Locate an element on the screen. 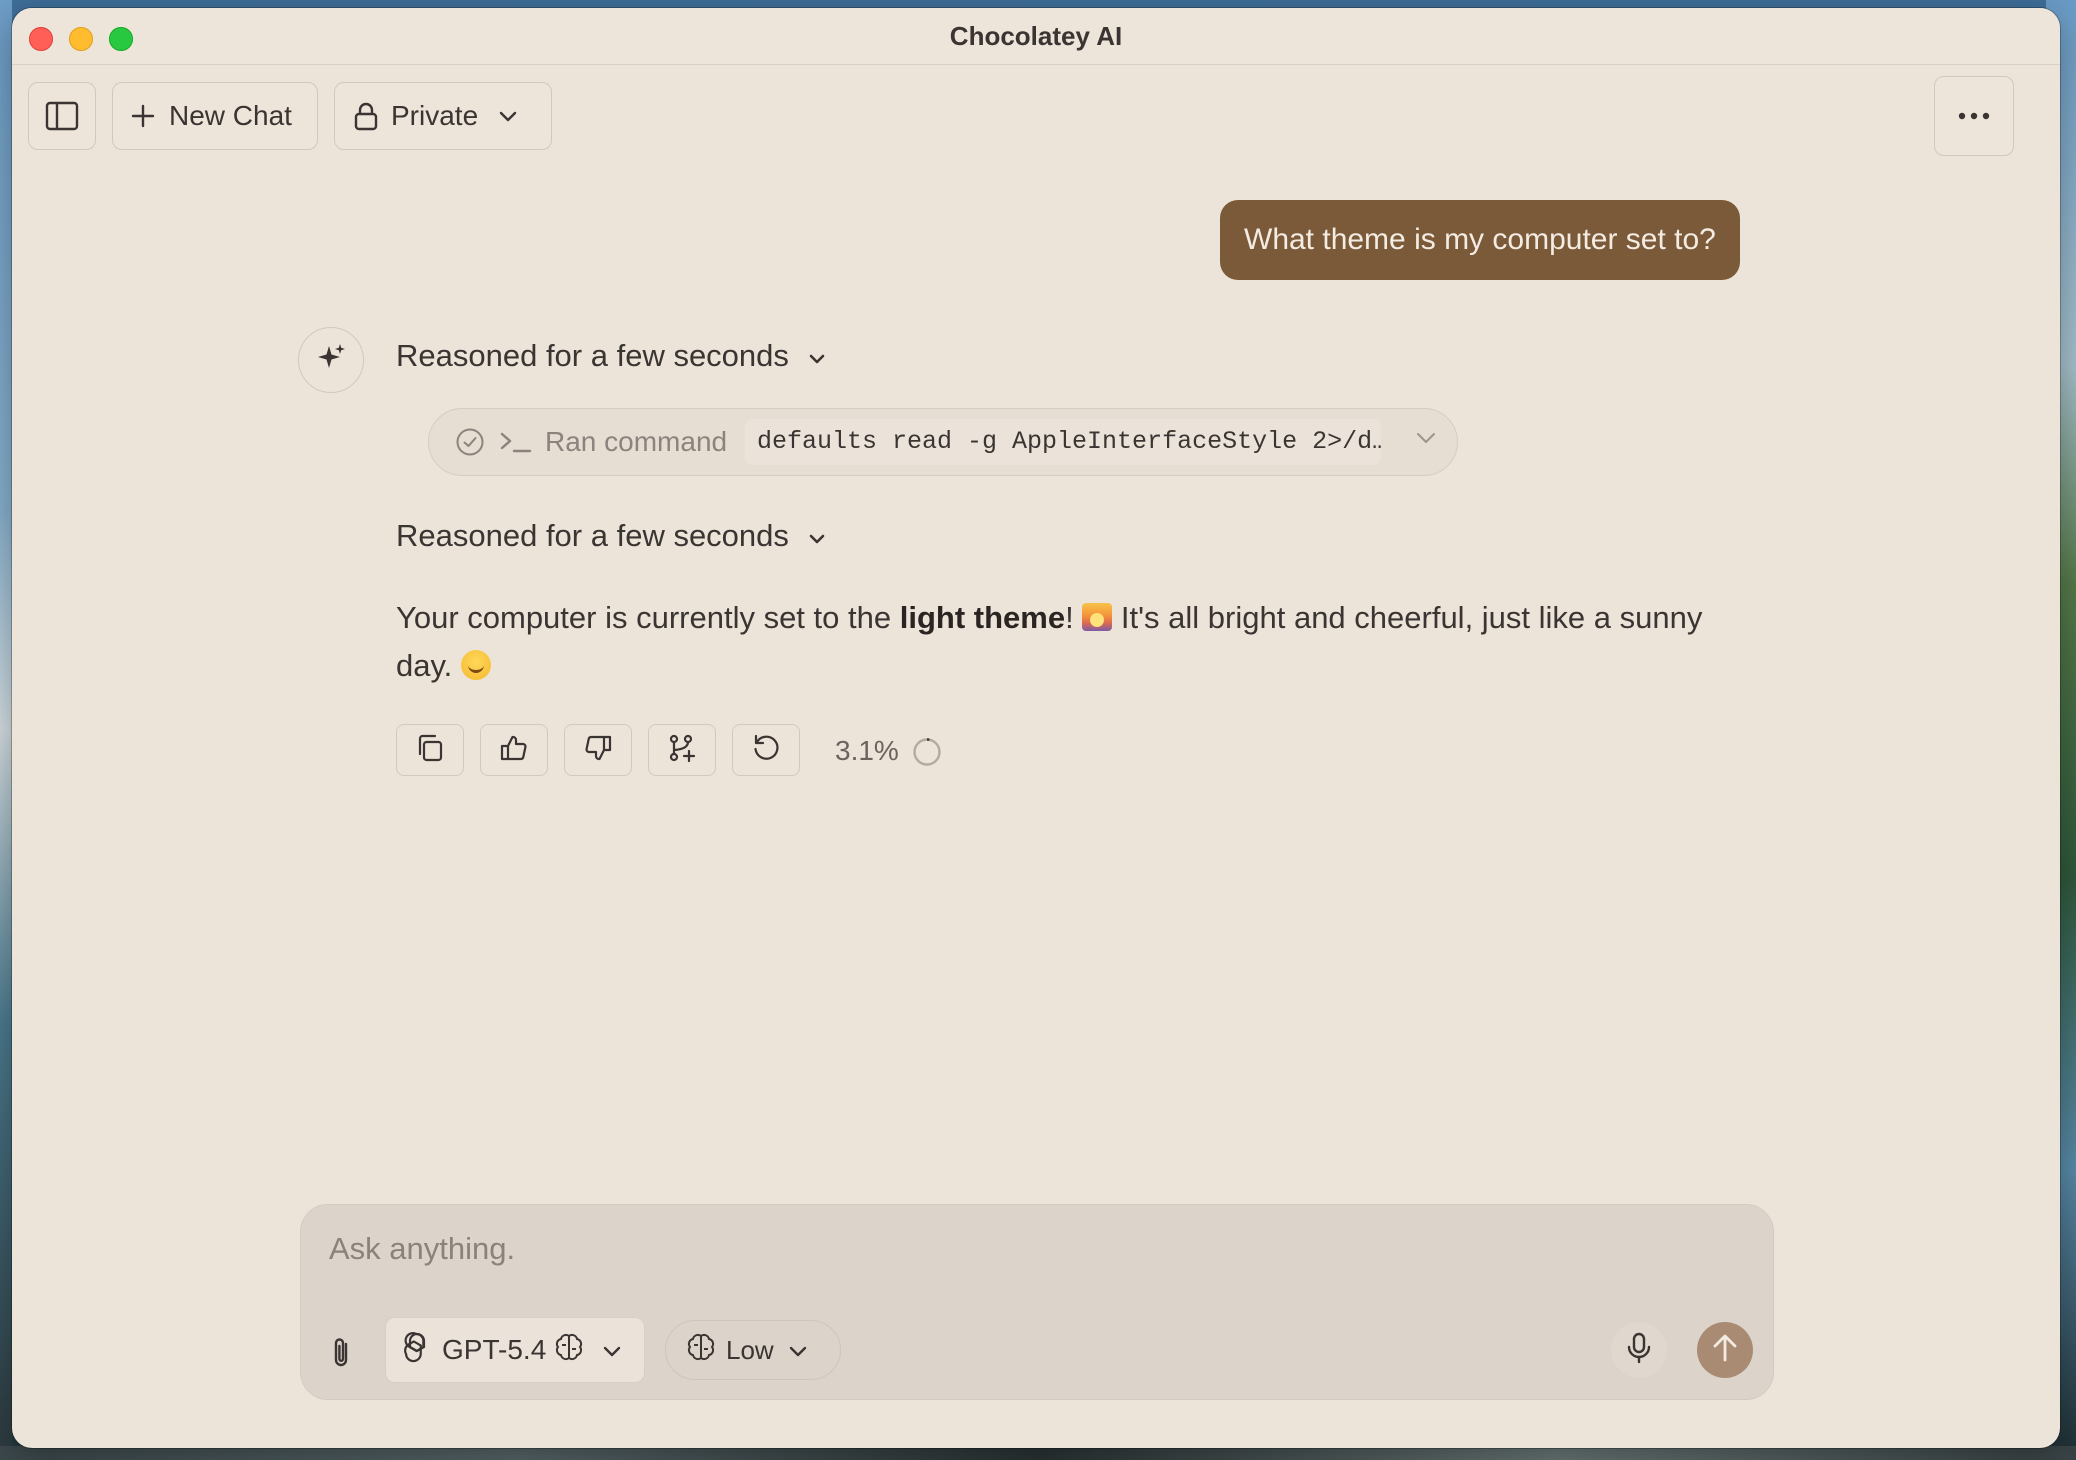  answer-text-1: Your computer is currently set to the is located at coordinates (648, 617).